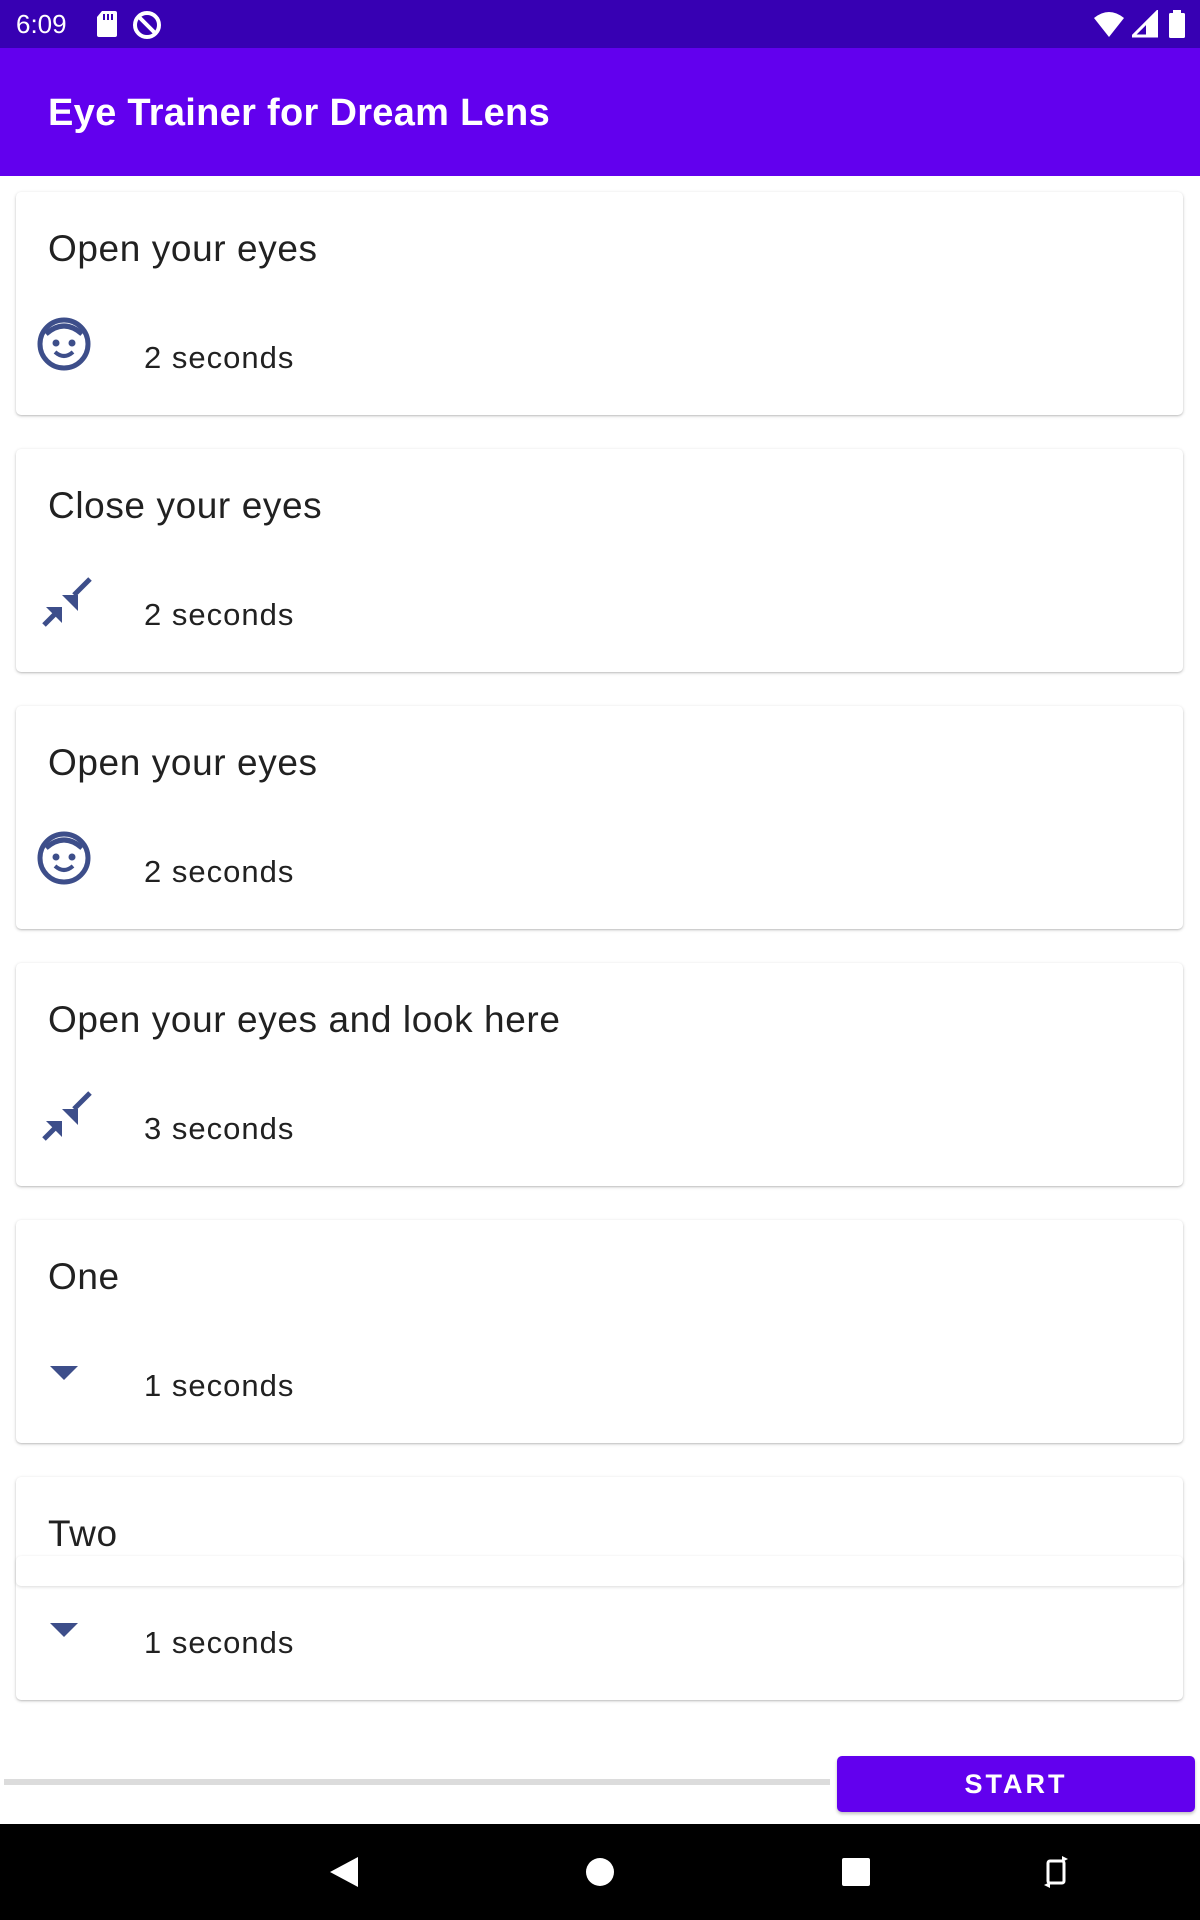  Describe the element at coordinates (185, 505) in the screenshot. I see `step-title: Close your eyes` at that location.